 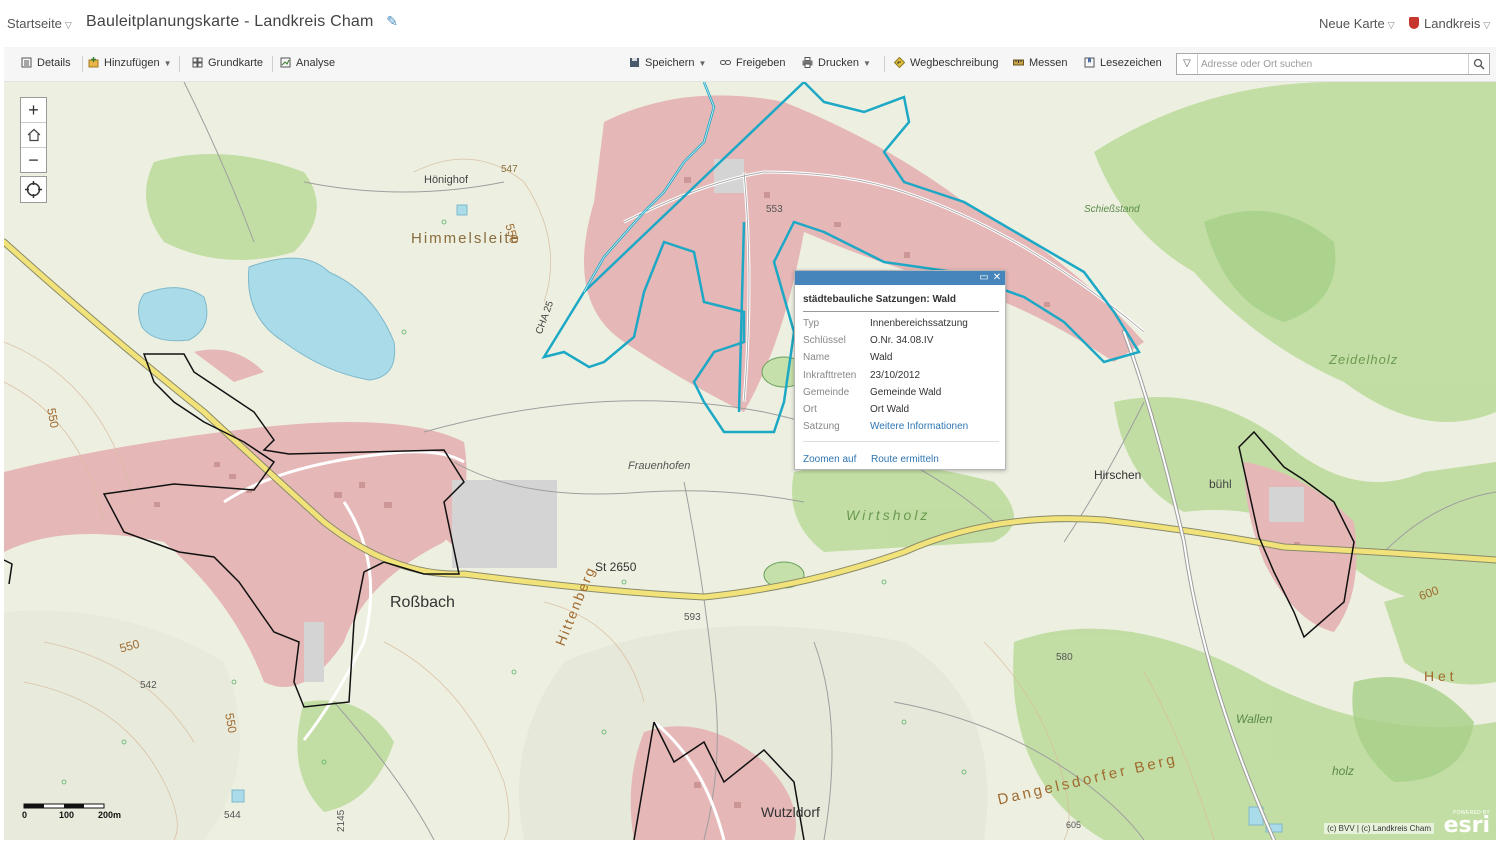 What do you see at coordinates (856, 409) in the screenshot?
I see `popup-field-row: Ort Ort Wald` at bounding box center [856, 409].